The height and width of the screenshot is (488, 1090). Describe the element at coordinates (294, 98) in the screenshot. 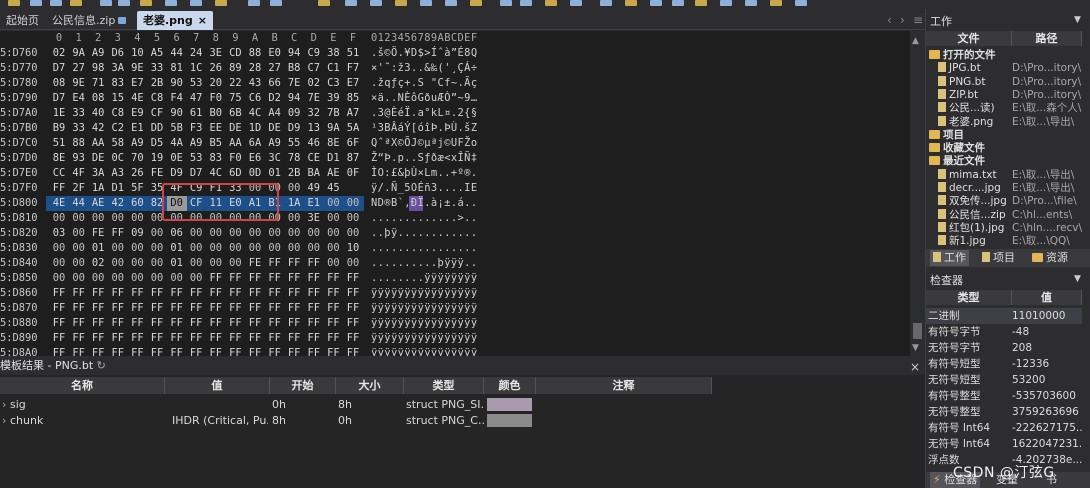

I see `hex-byte: 94` at that location.